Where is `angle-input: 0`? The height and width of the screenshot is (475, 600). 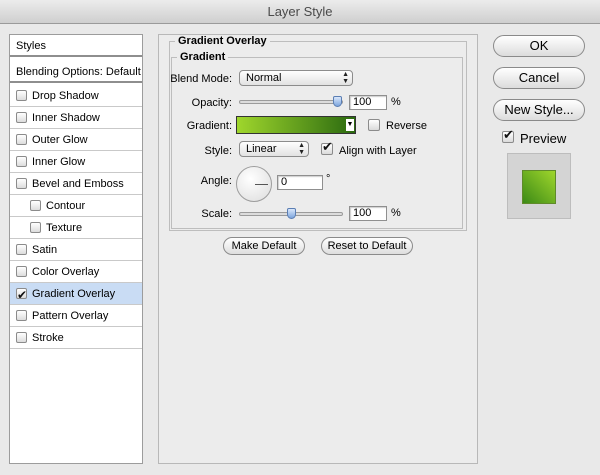 angle-input: 0 is located at coordinates (300, 182).